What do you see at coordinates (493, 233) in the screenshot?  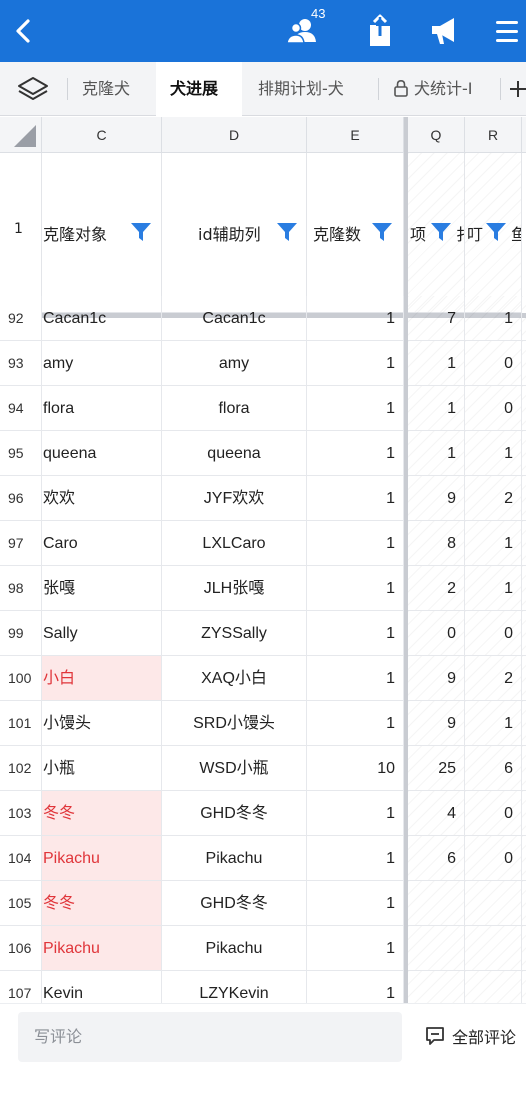 I see `header-cell-r: 叮 鱼` at bounding box center [493, 233].